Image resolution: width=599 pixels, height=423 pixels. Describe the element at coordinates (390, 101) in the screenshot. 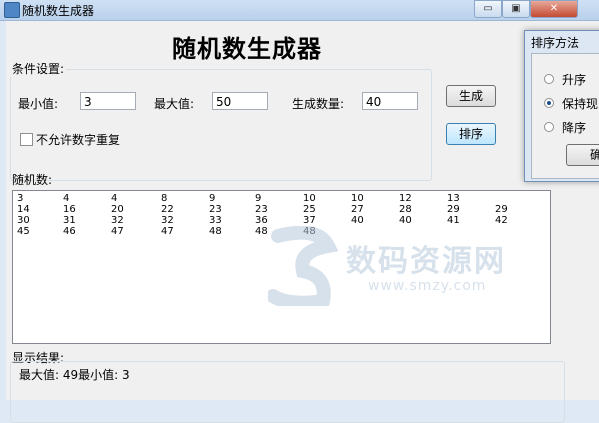

I see `count-input: 40` at that location.